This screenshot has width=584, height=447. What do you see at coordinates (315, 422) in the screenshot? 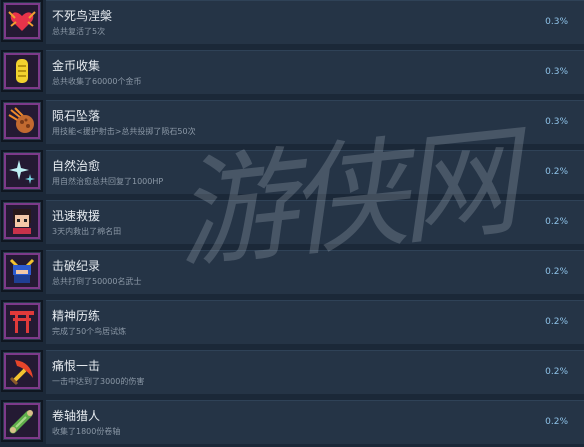
I see `achievement-panel: 卷轴猎人 收集了1800份卷轴 0.2%` at bounding box center [315, 422].